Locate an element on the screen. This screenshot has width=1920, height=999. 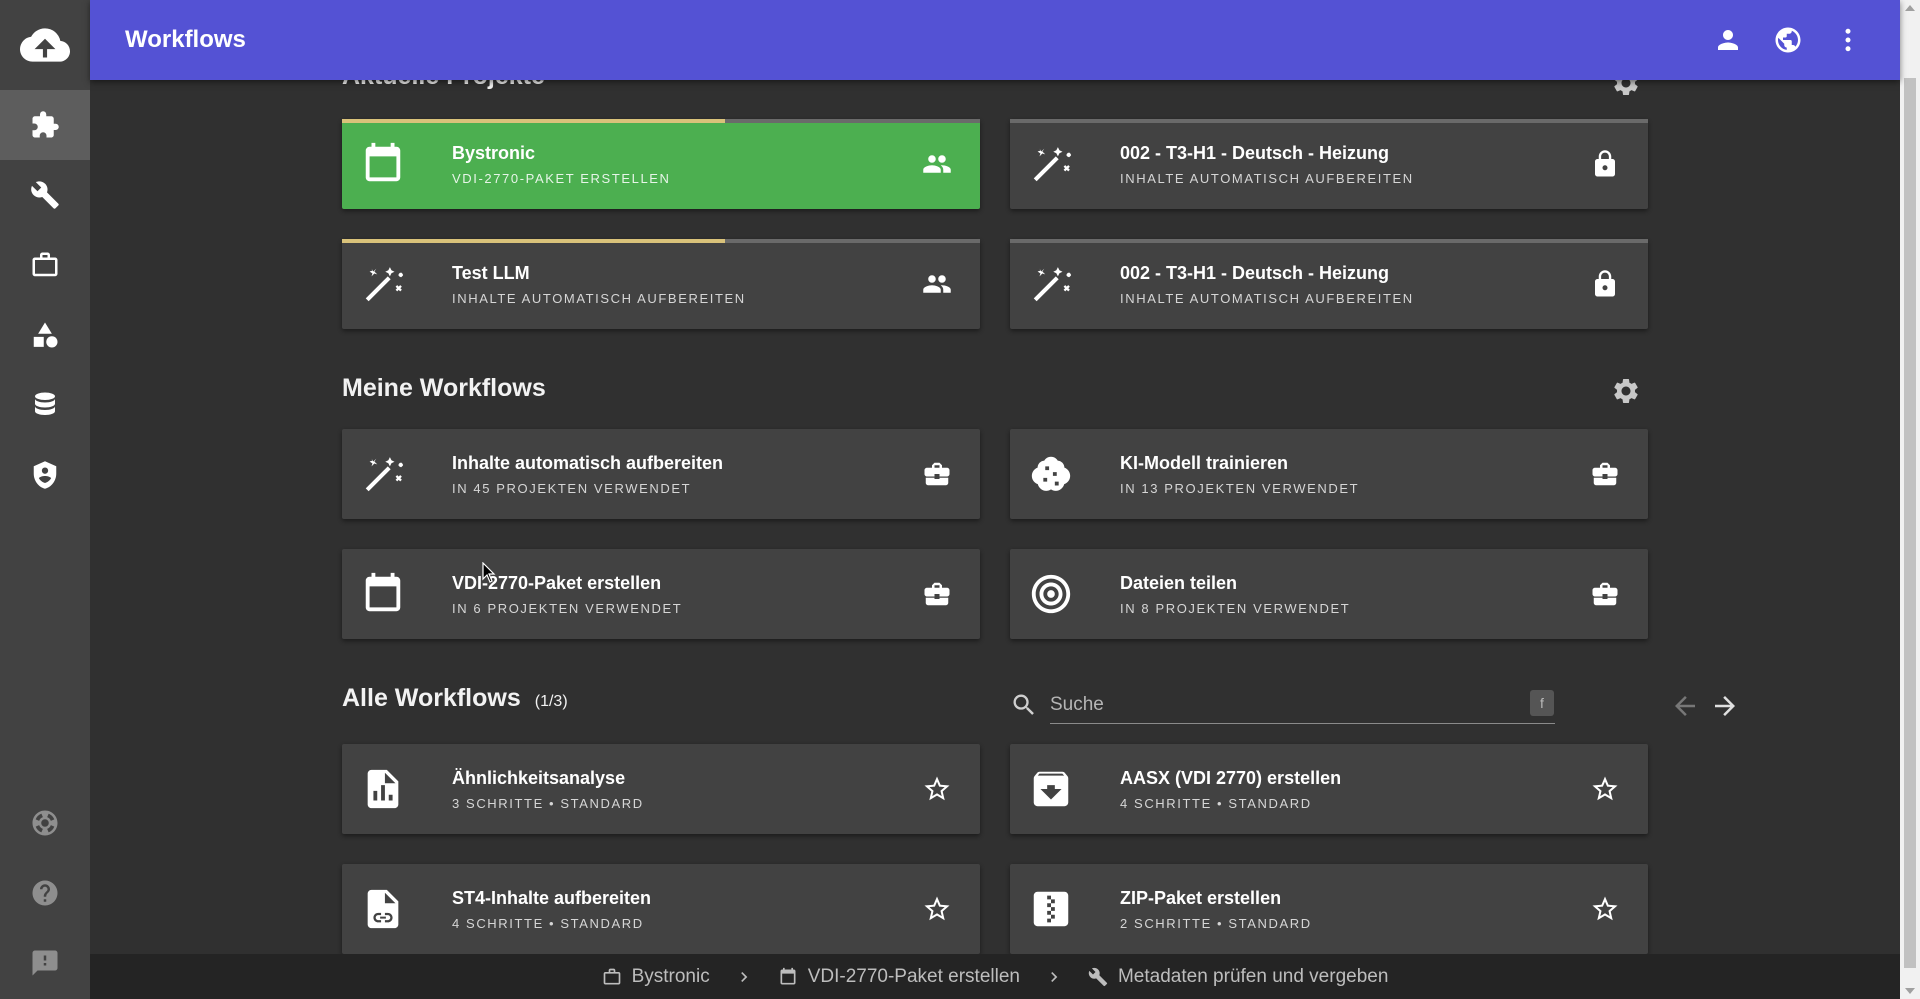
target-icon is located at coordinates (1051, 594).